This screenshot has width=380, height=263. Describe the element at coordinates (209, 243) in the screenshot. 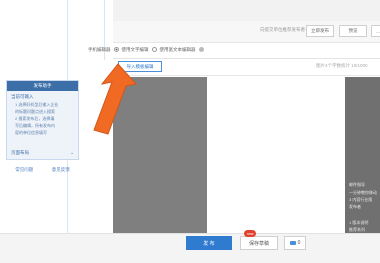

I see `publish-button: 发 布` at that location.